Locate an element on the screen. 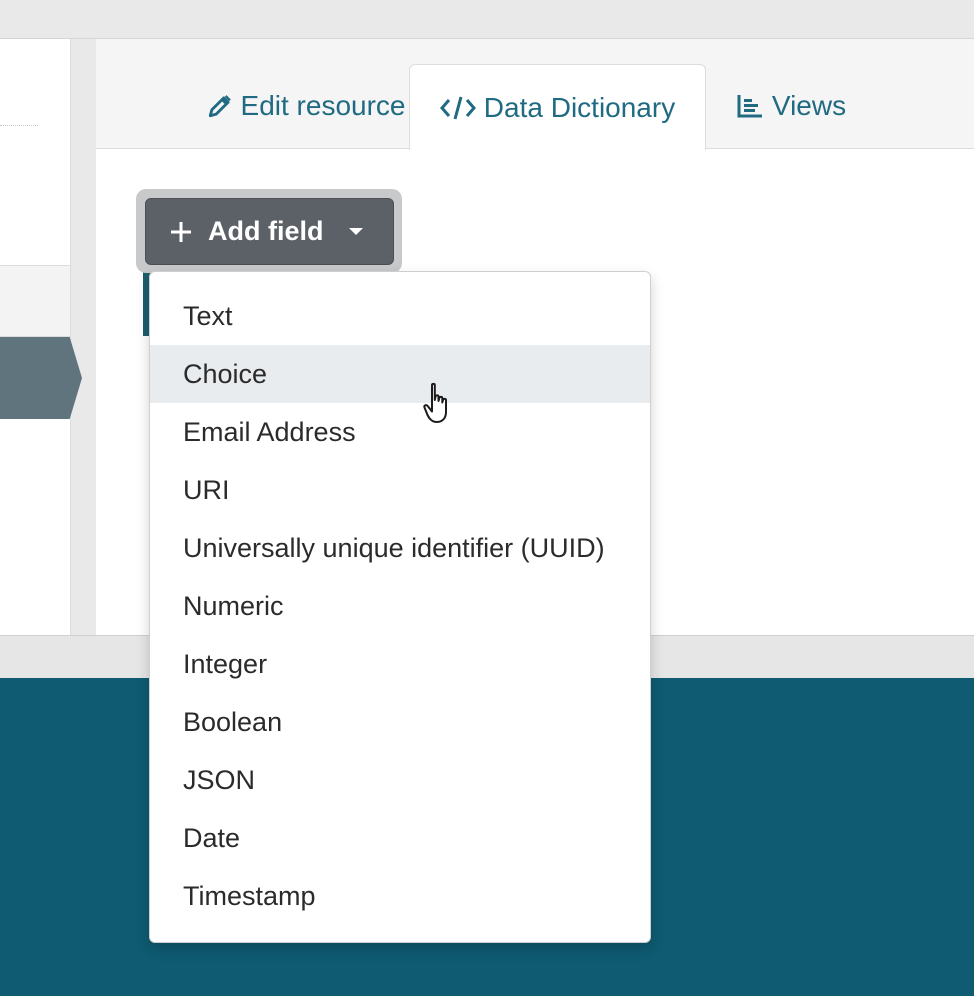 This screenshot has width=974, height=996. menu-item-integer: Integer is located at coordinates (400, 664).